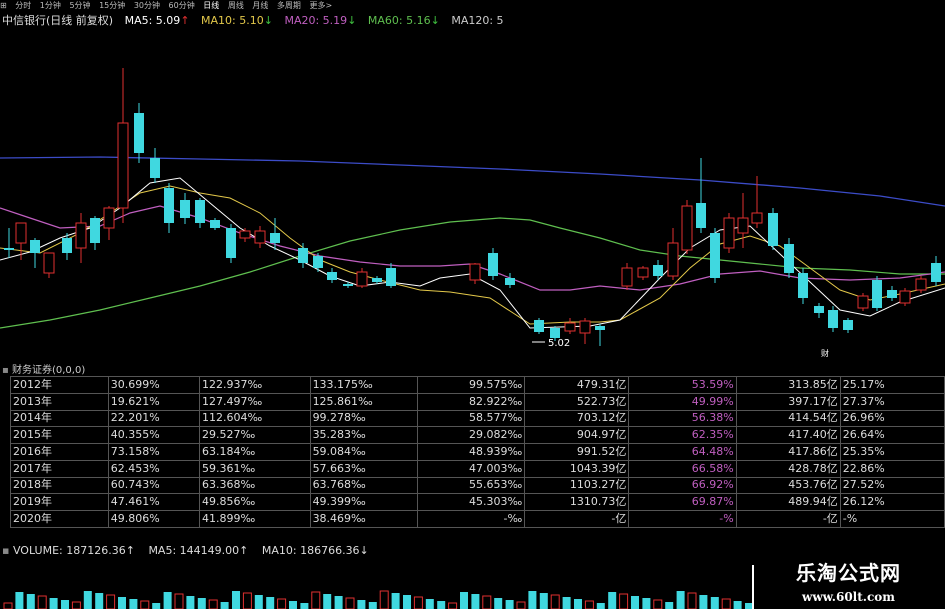 This screenshot has width=945, height=609. Describe the element at coordinates (154, 401) in the screenshot. I see `table-cell: 19.621%` at that location.